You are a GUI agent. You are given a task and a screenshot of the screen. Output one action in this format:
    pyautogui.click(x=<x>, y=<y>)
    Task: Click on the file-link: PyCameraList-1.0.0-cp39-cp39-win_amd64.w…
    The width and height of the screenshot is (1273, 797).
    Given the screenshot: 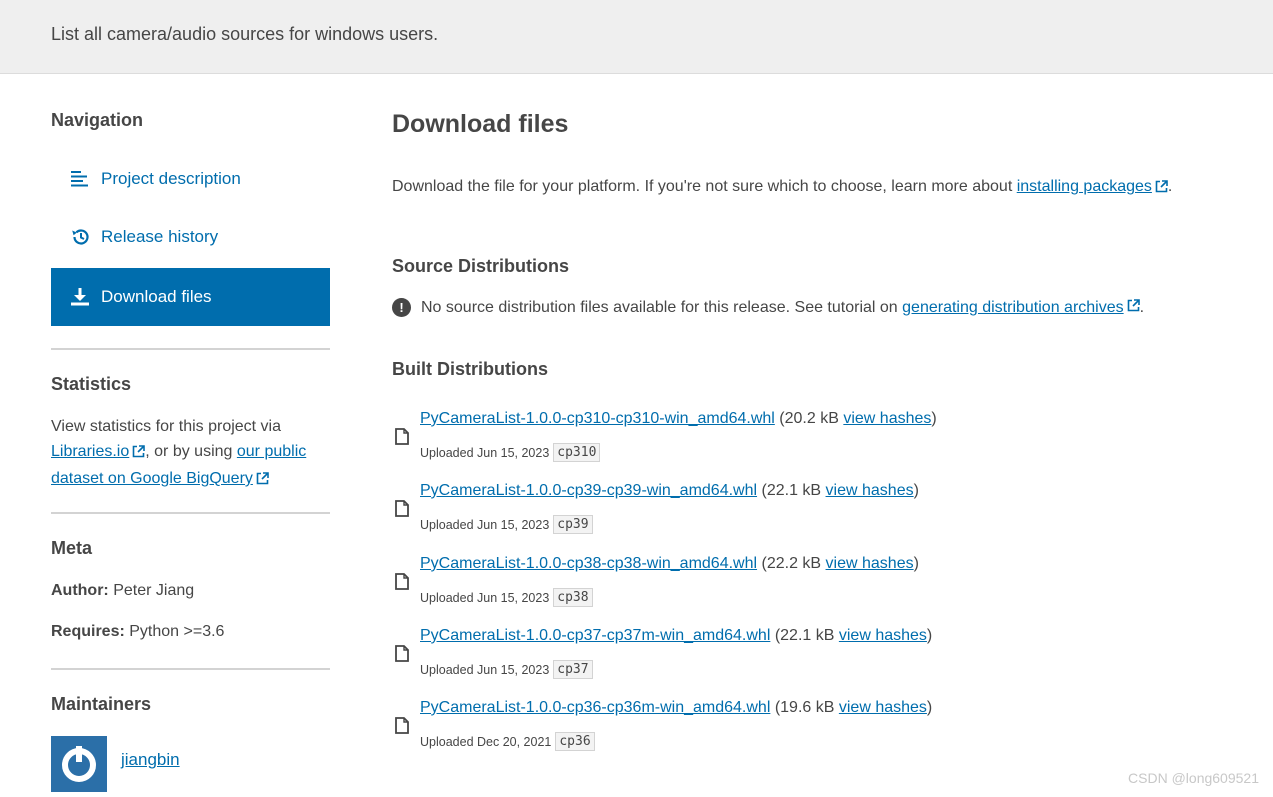 What is the action you would take?
    pyautogui.click(x=588, y=490)
    